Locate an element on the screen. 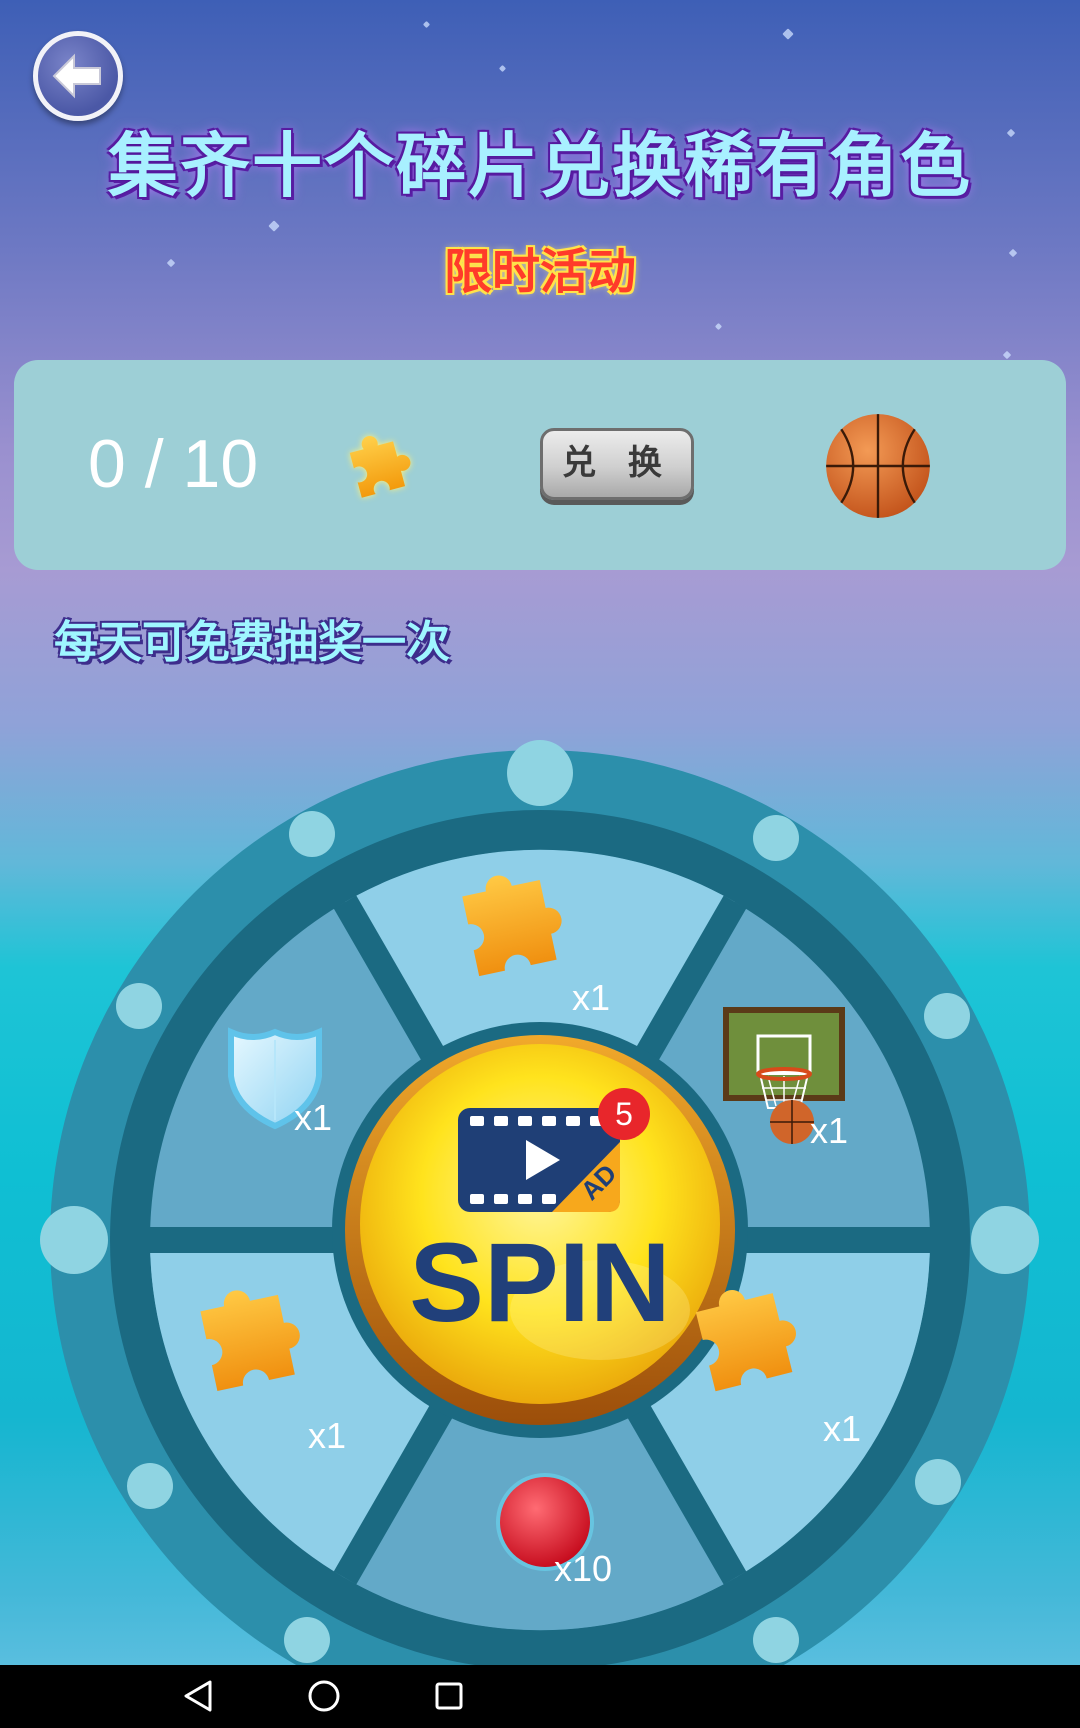  nav-home-button is located at coordinates (324, 1696).